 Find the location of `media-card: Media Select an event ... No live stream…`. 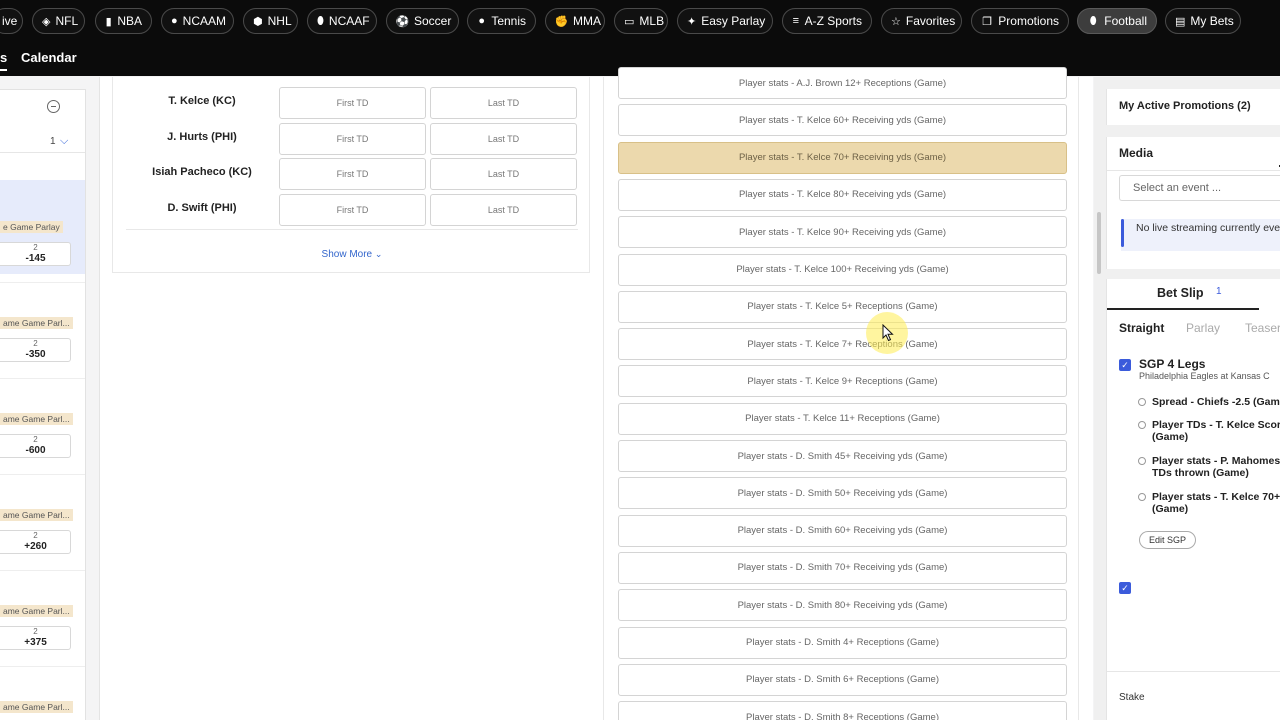

media-card: Media Select an event ... No live stream… is located at coordinates (1193, 203).